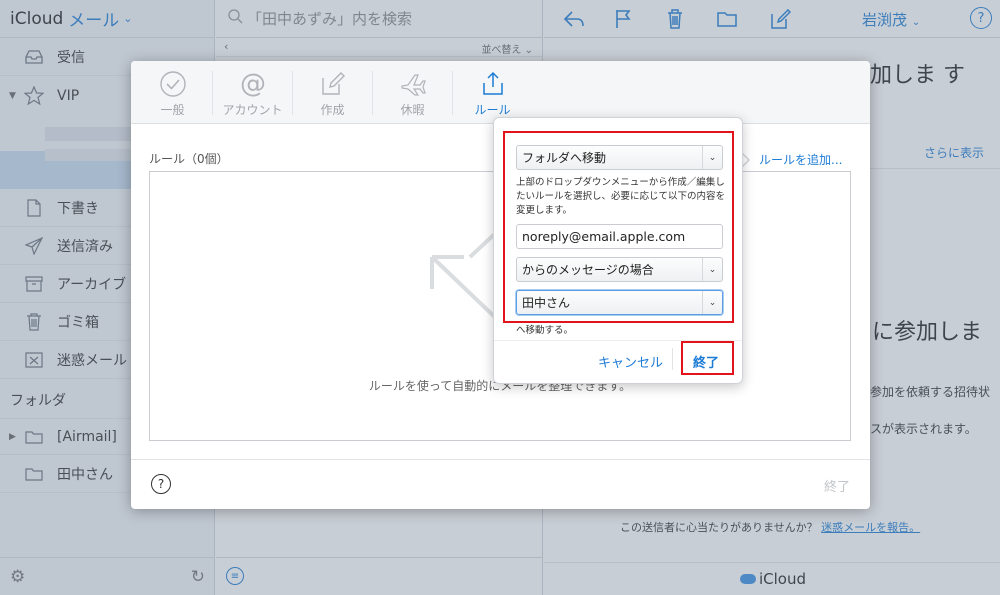 The image size is (1000, 595). I want to click on tab-label: 休暇, so click(412, 110).